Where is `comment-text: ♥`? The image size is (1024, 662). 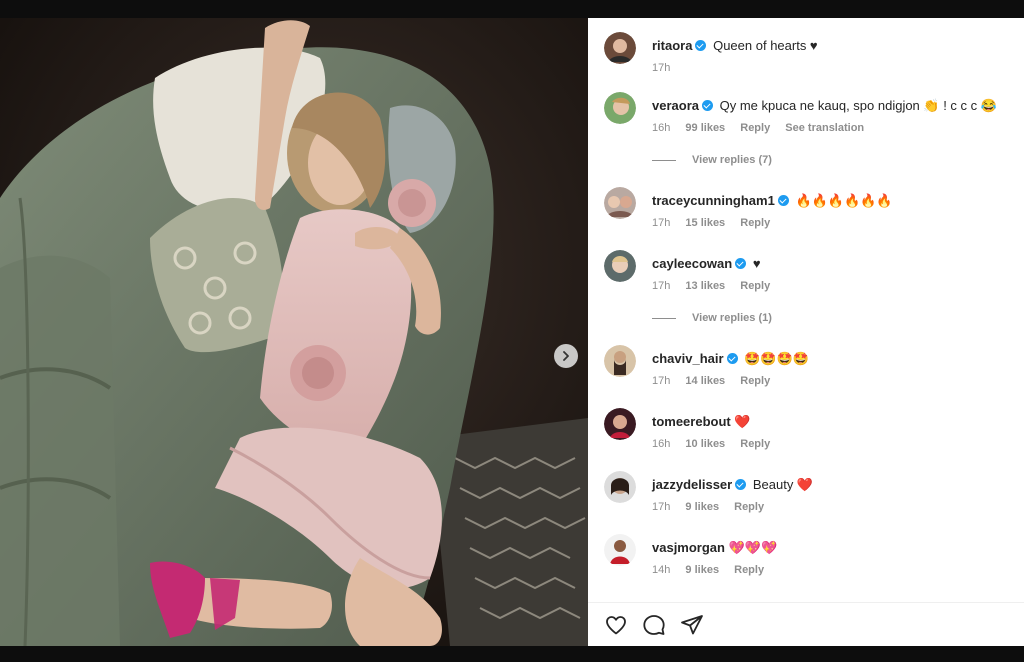 comment-text: ♥ is located at coordinates (756, 263).